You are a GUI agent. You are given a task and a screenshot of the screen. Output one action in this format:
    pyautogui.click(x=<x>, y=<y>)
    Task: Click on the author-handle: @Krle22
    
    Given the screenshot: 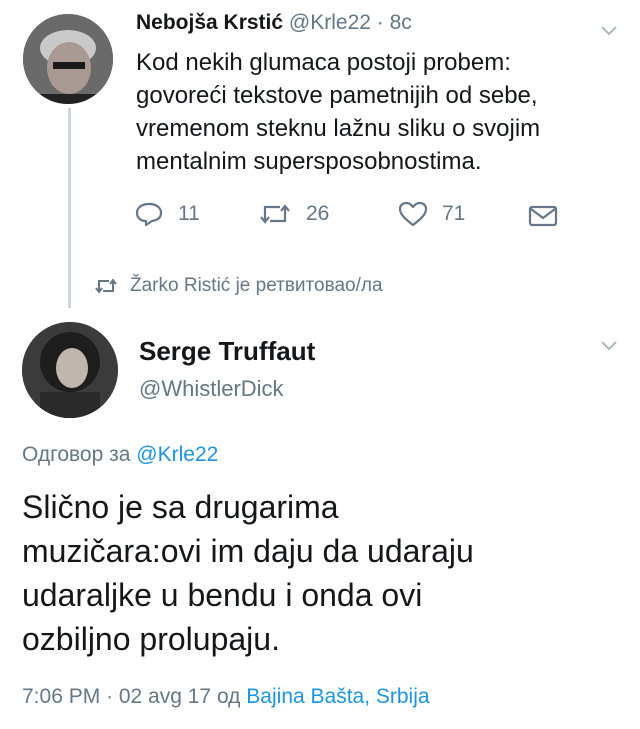 What is the action you would take?
    pyautogui.click(x=330, y=22)
    